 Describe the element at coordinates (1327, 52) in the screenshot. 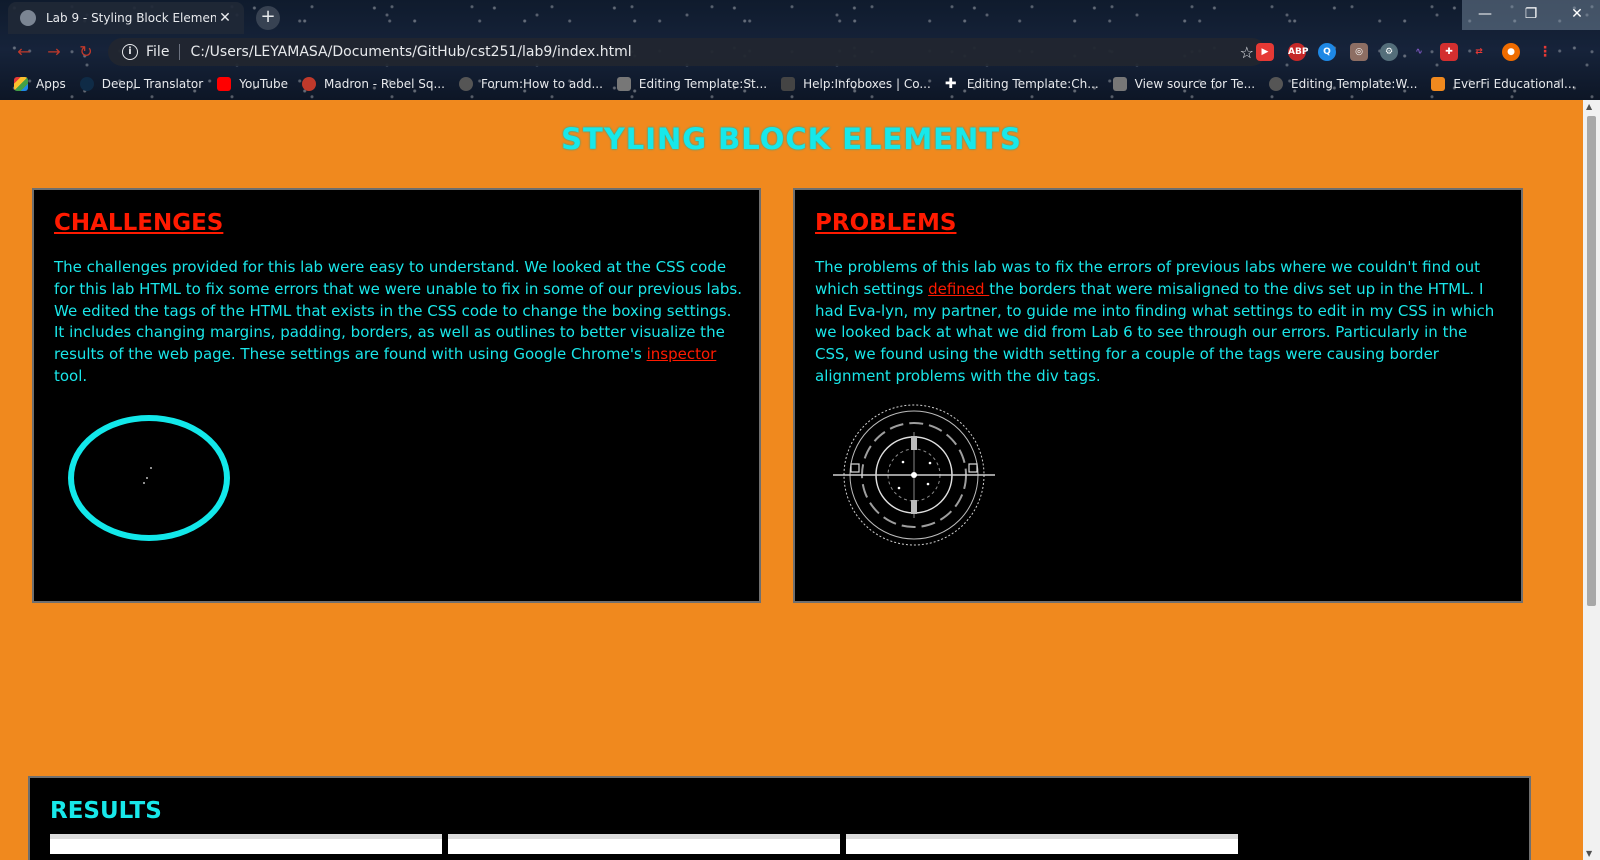

I see `search-extension-icon: Q` at that location.